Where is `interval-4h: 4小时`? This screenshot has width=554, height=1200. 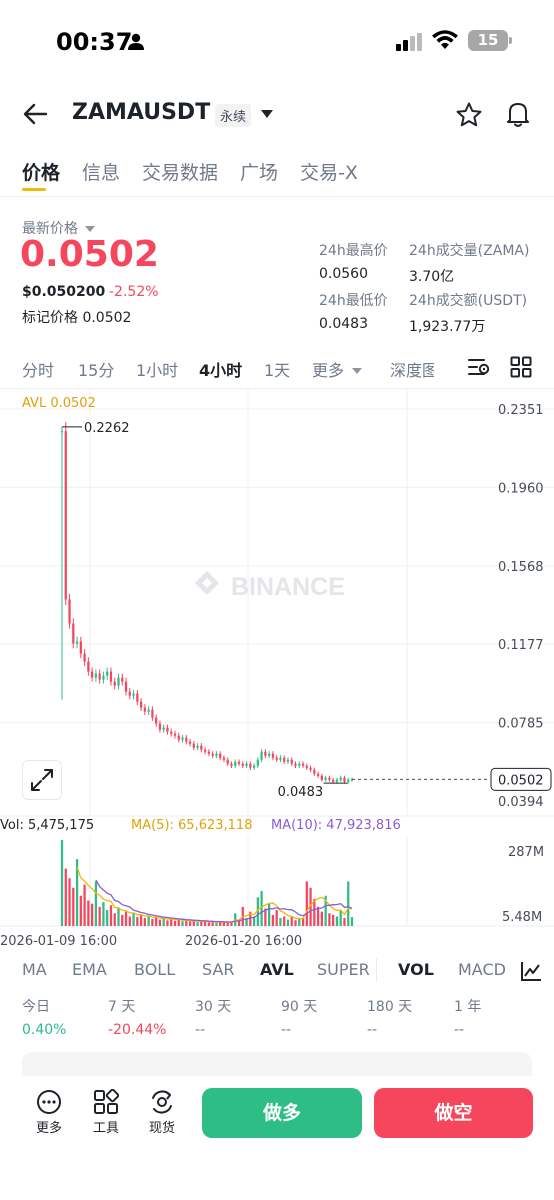 interval-4h: 4小时 is located at coordinates (220, 369).